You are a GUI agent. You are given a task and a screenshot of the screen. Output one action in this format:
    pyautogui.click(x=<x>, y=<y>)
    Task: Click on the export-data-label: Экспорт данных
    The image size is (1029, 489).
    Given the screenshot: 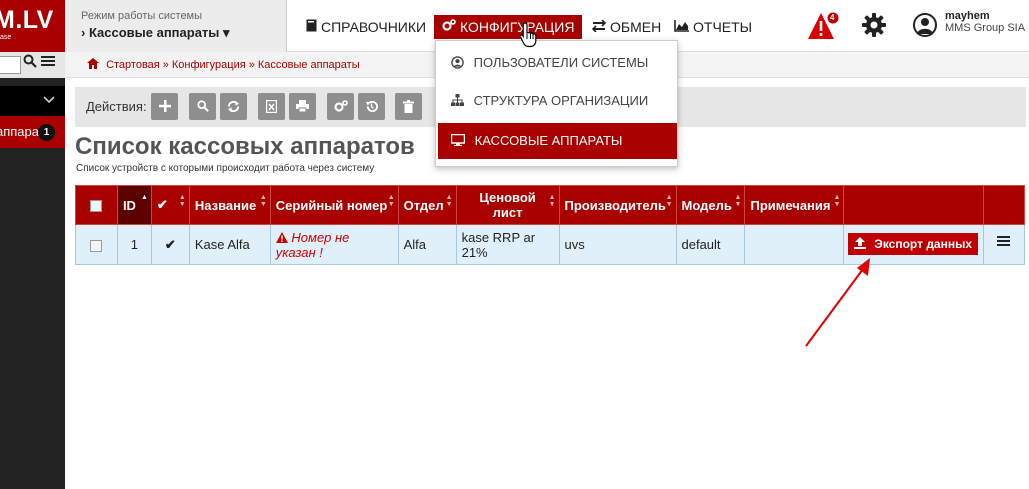 What is the action you would take?
    pyautogui.click(x=923, y=244)
    